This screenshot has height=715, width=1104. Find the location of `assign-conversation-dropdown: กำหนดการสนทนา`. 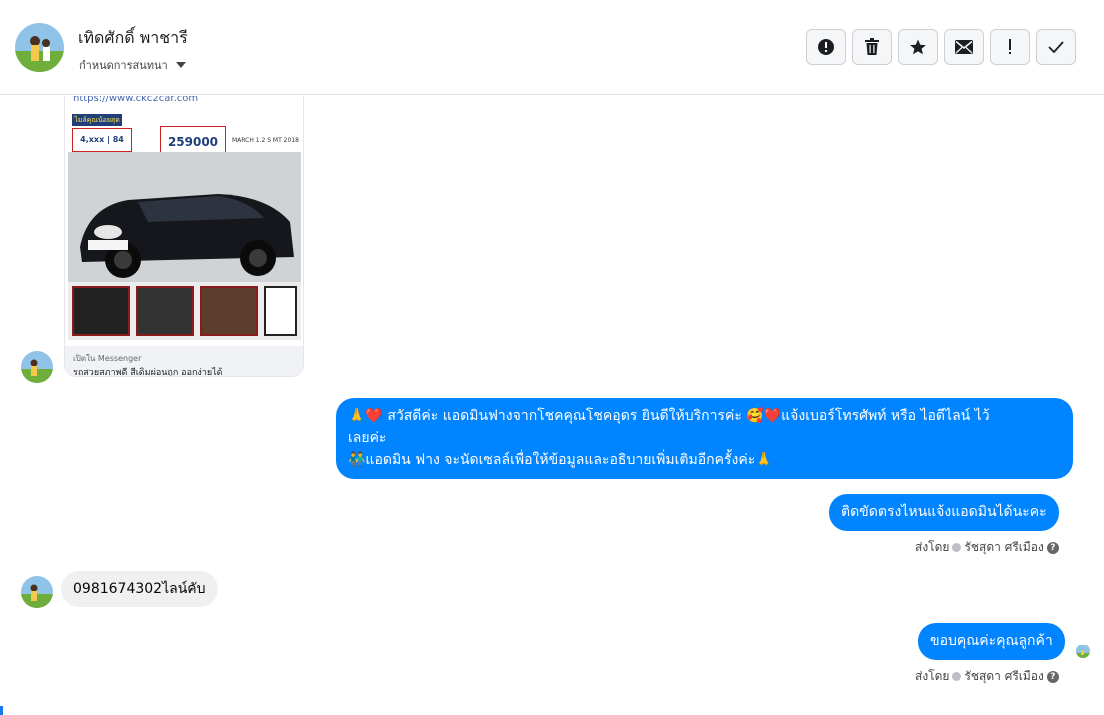

assign-conversation-dropdown: กำหนดการสนทนา is located at coordinates (132, 65).